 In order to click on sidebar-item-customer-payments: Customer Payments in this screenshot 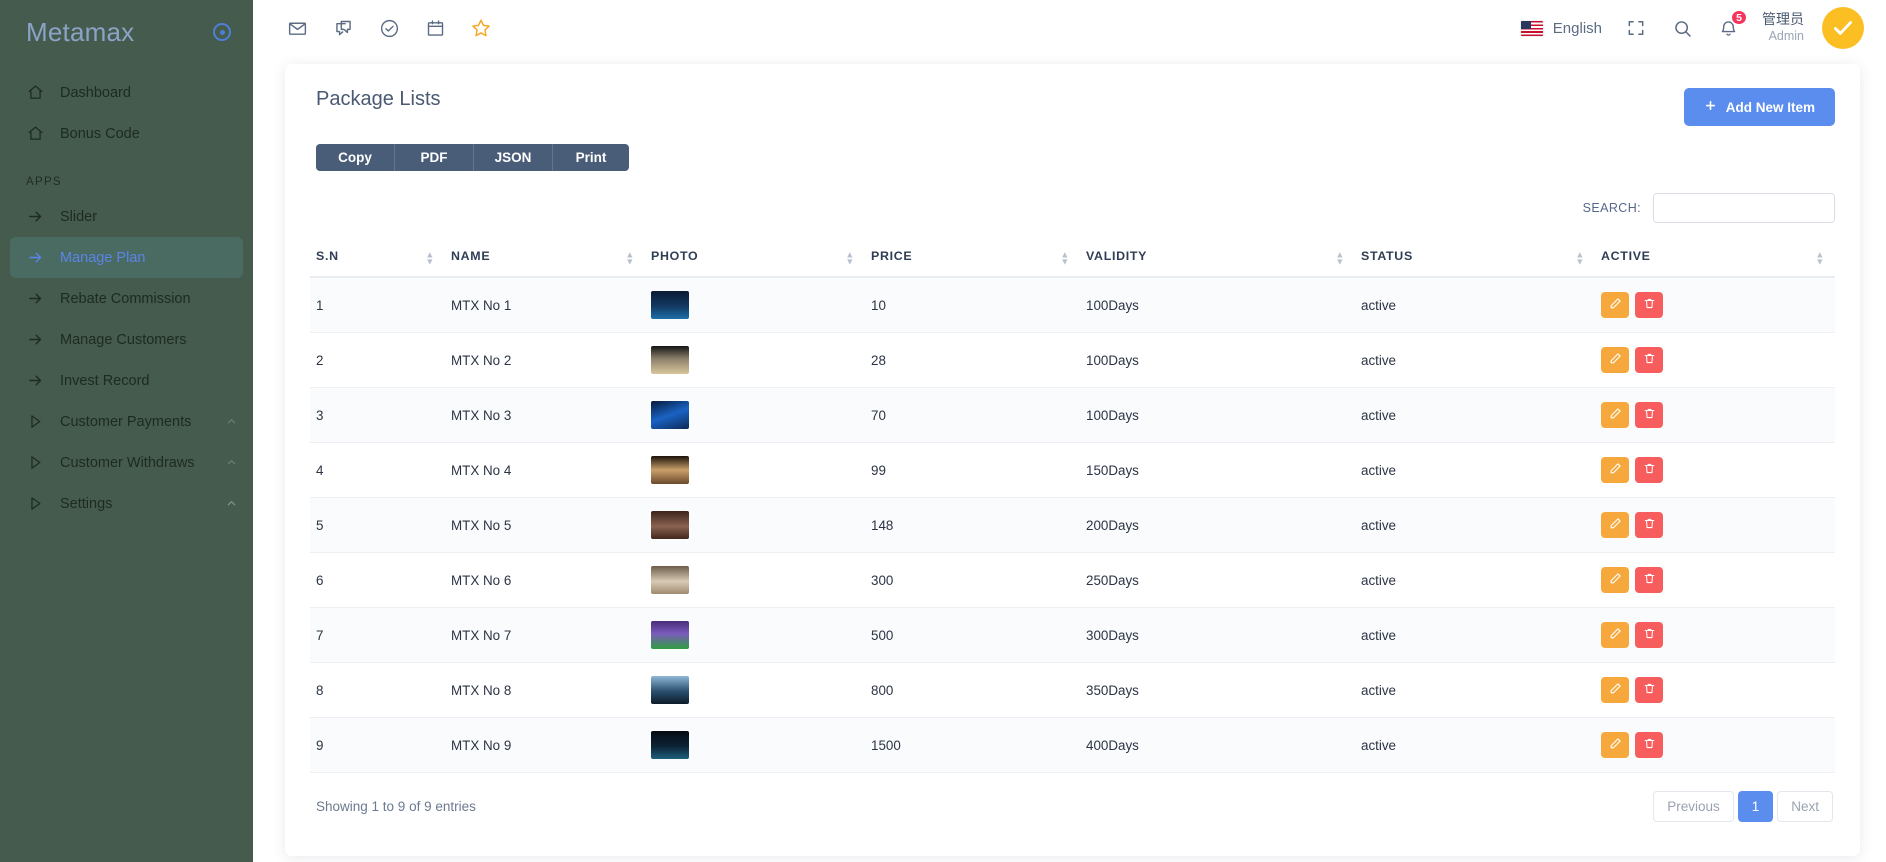, I will do `click(121, 421)`.